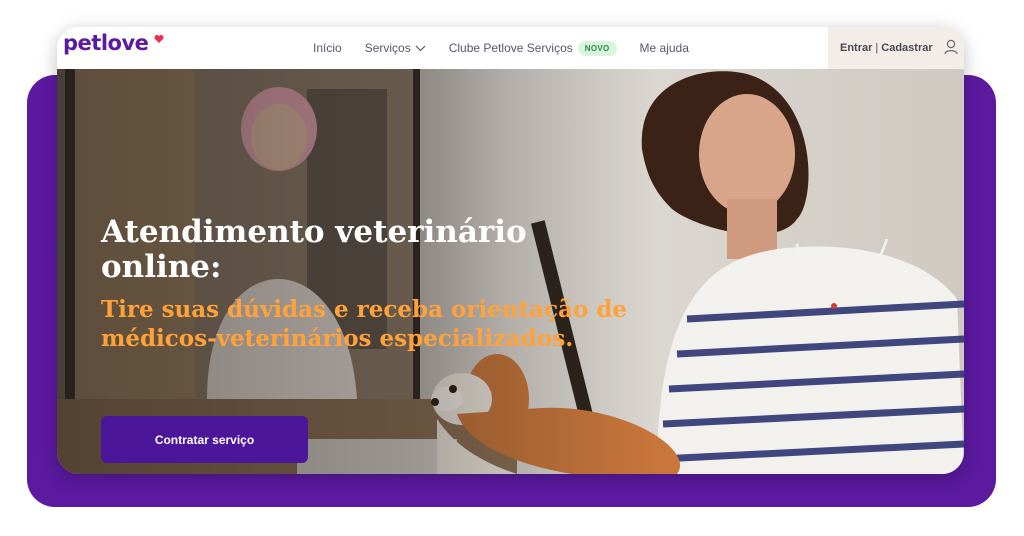 The width and height of the screenshot is (1024, 536). I want to click on hero-title: Atendimento veterinário online:, so click(314, 249).